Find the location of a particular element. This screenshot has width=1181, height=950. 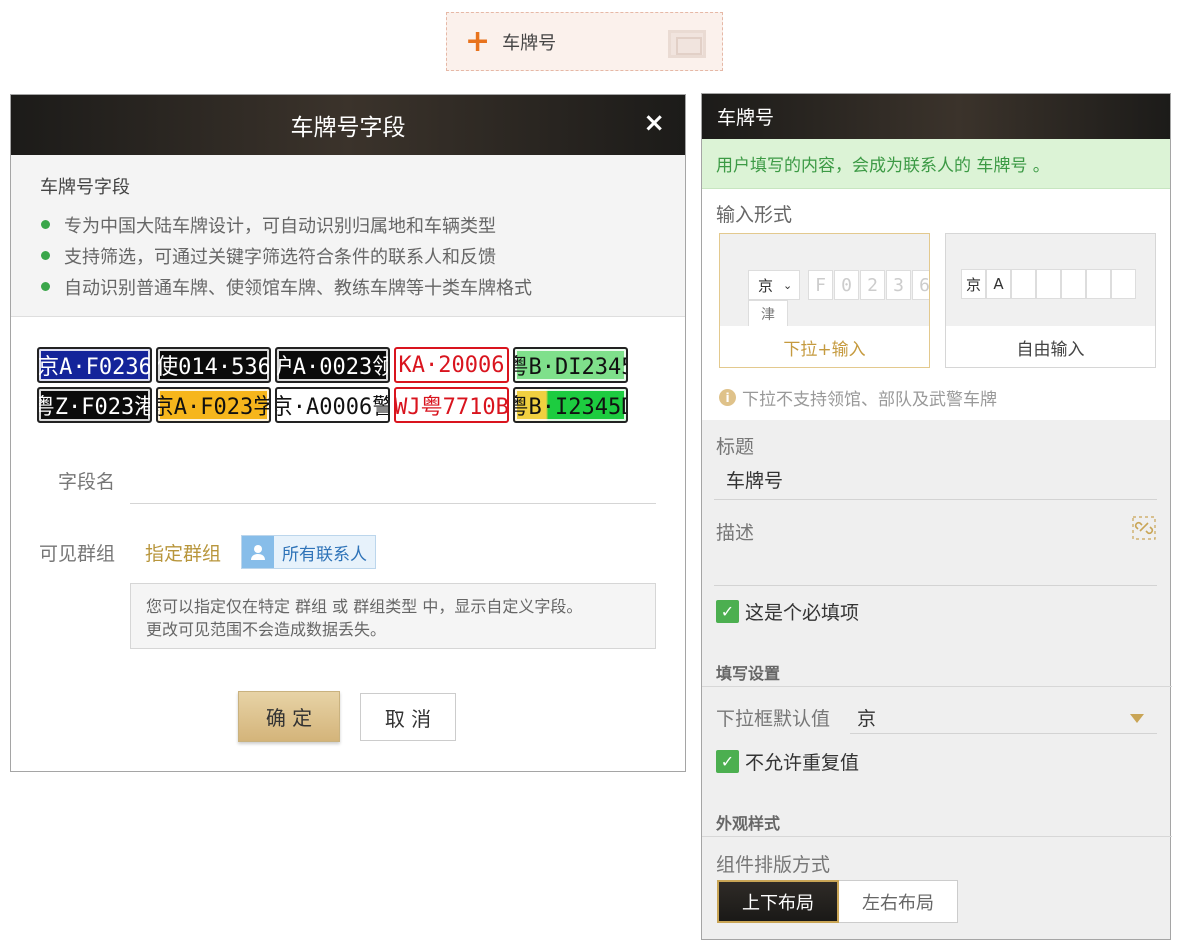

option-preview: 京 A is located at coordinates (1050, 280).